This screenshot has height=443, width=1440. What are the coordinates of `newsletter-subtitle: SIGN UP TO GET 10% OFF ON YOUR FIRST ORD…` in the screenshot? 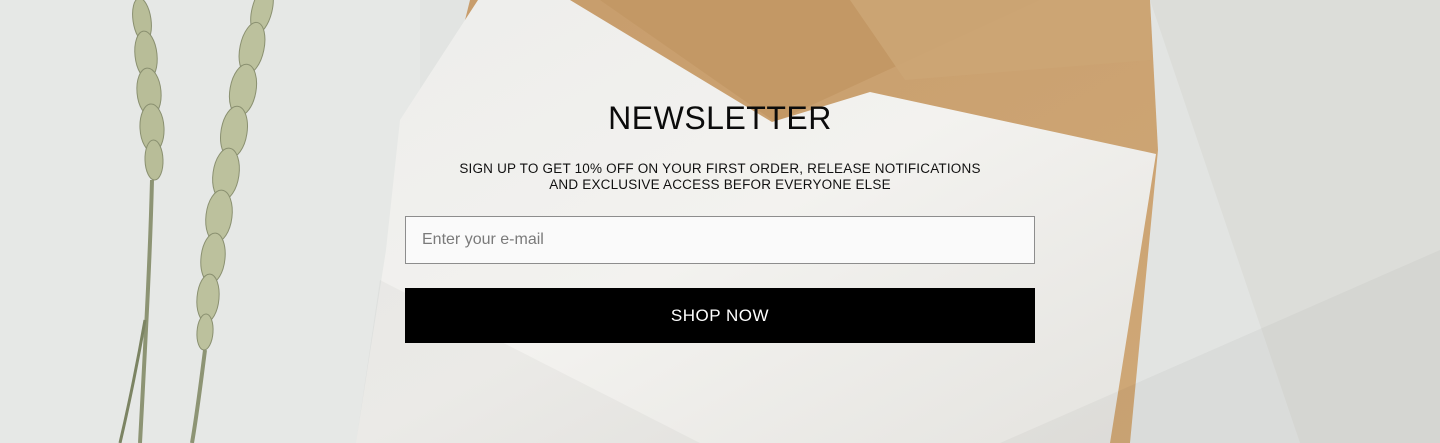 It's located at (720, 177).